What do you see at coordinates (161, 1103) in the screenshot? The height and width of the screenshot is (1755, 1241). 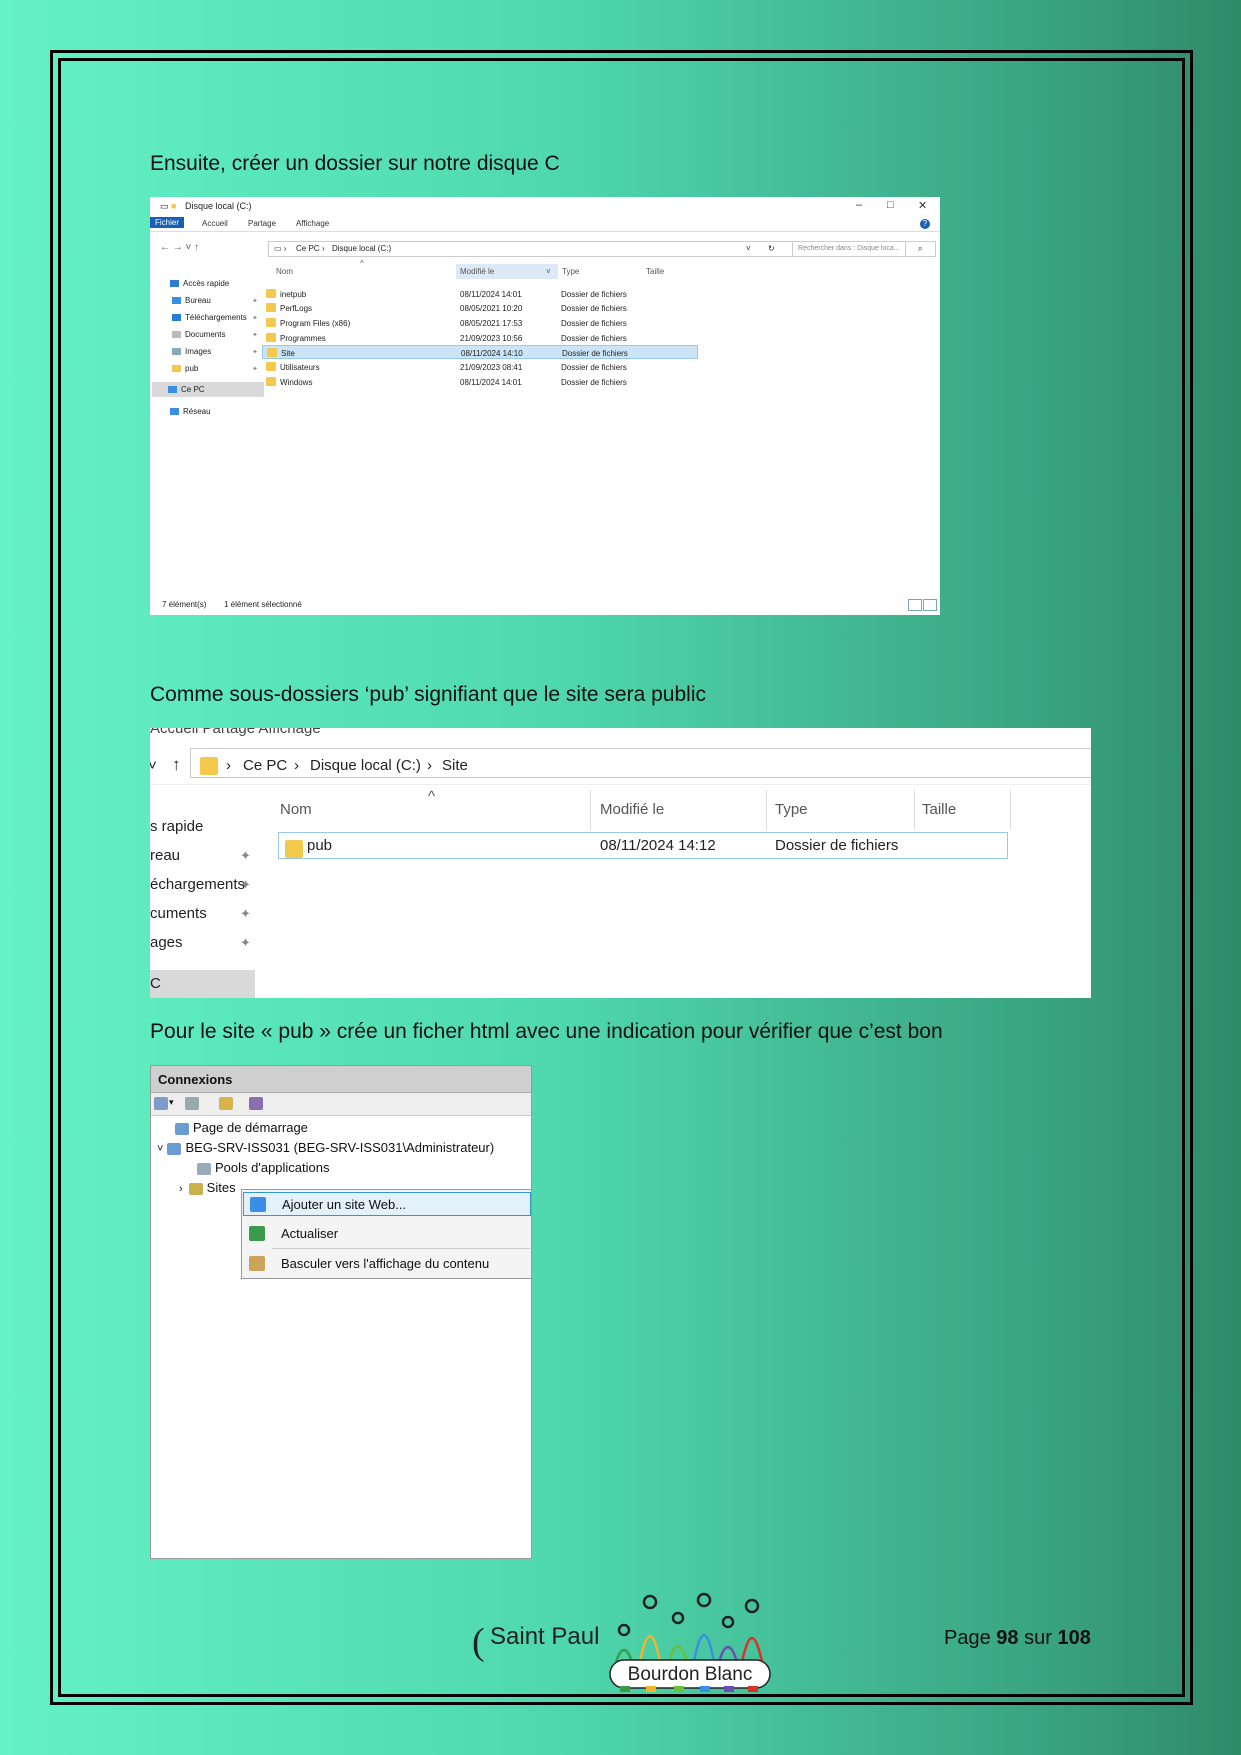 I see `connect-icon` at bounding box center [161, 1103].